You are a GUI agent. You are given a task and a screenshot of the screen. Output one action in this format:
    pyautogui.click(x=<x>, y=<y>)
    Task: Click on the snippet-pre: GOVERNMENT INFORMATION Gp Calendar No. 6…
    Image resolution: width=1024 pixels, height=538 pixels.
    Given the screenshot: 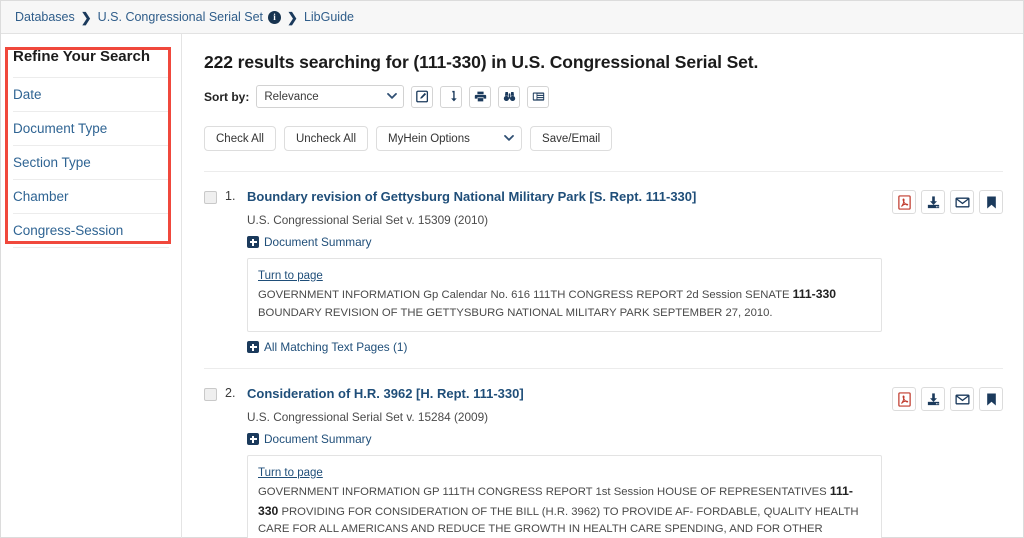 What is the action you would take?
    pyautogui.click(x=525, y=295)
    